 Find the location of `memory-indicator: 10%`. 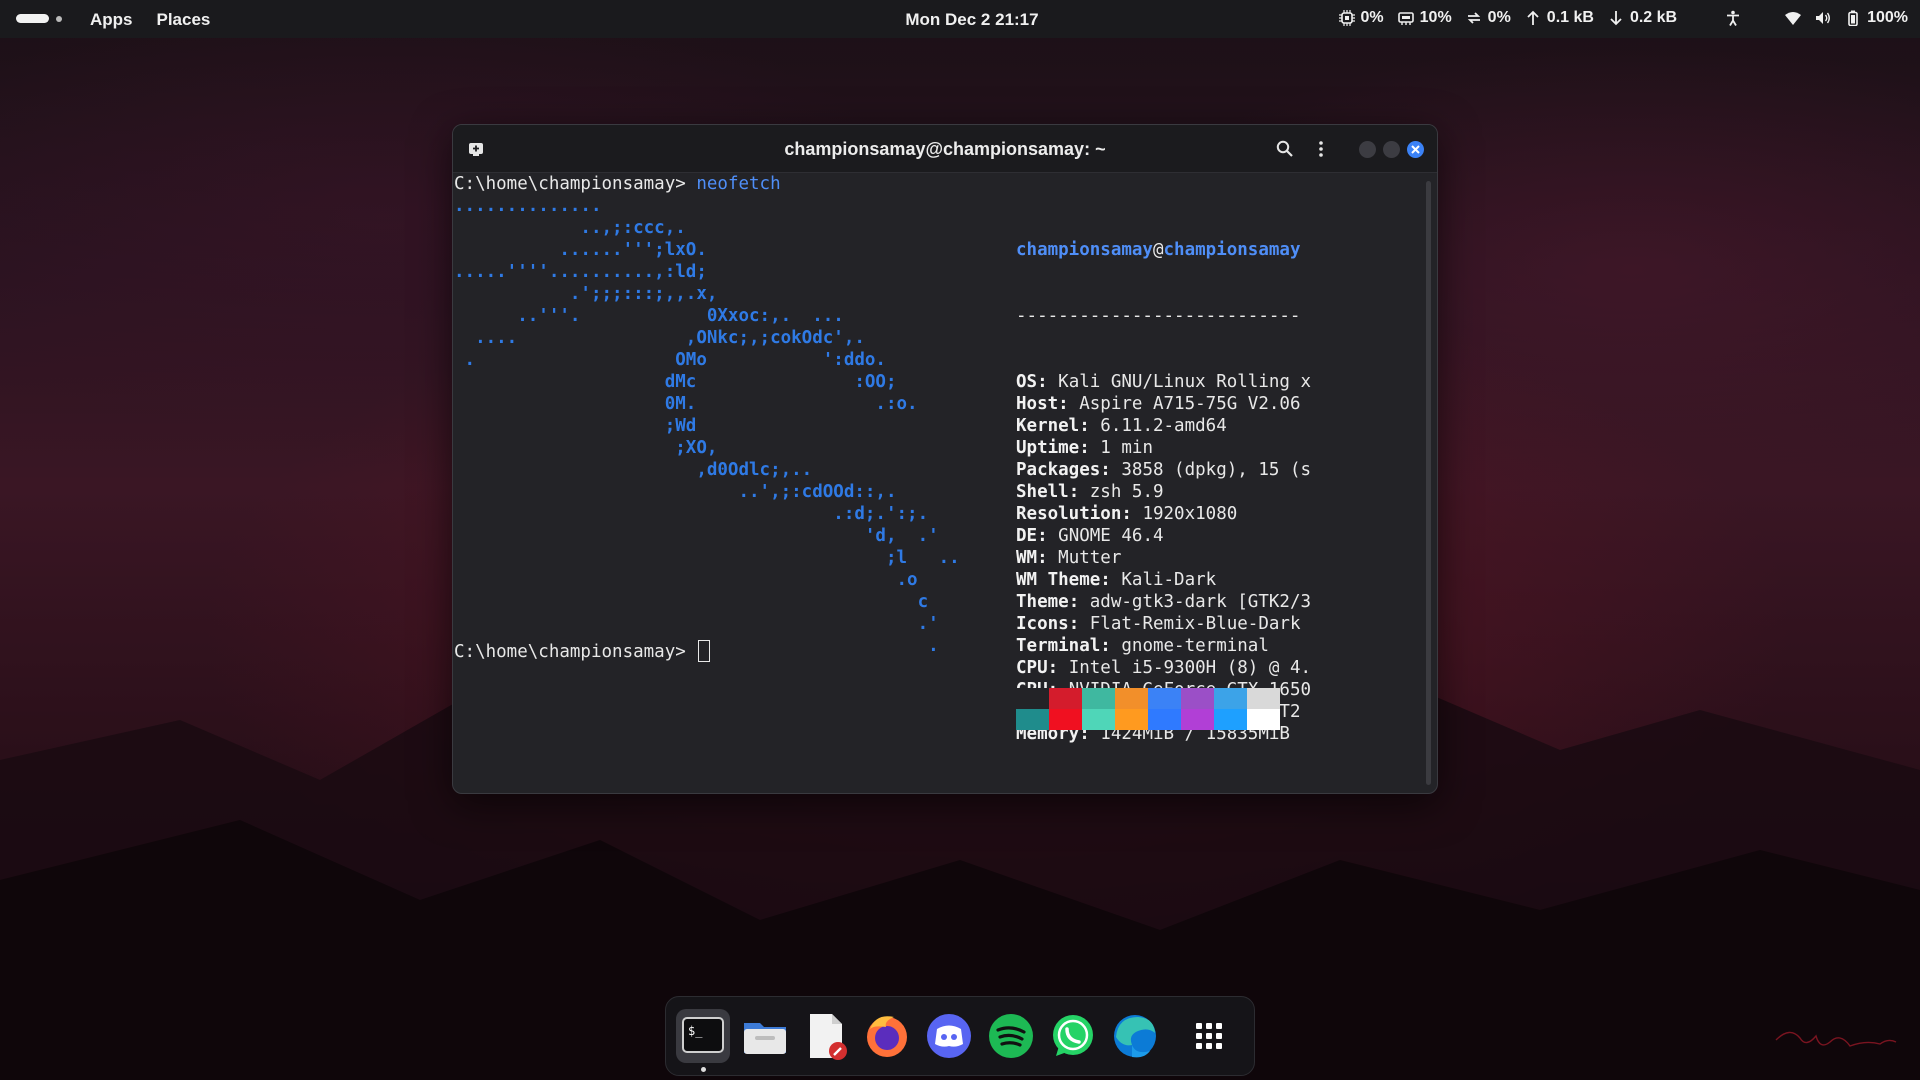

memory-indicator: 10% is located at coordinates (1424, 18).